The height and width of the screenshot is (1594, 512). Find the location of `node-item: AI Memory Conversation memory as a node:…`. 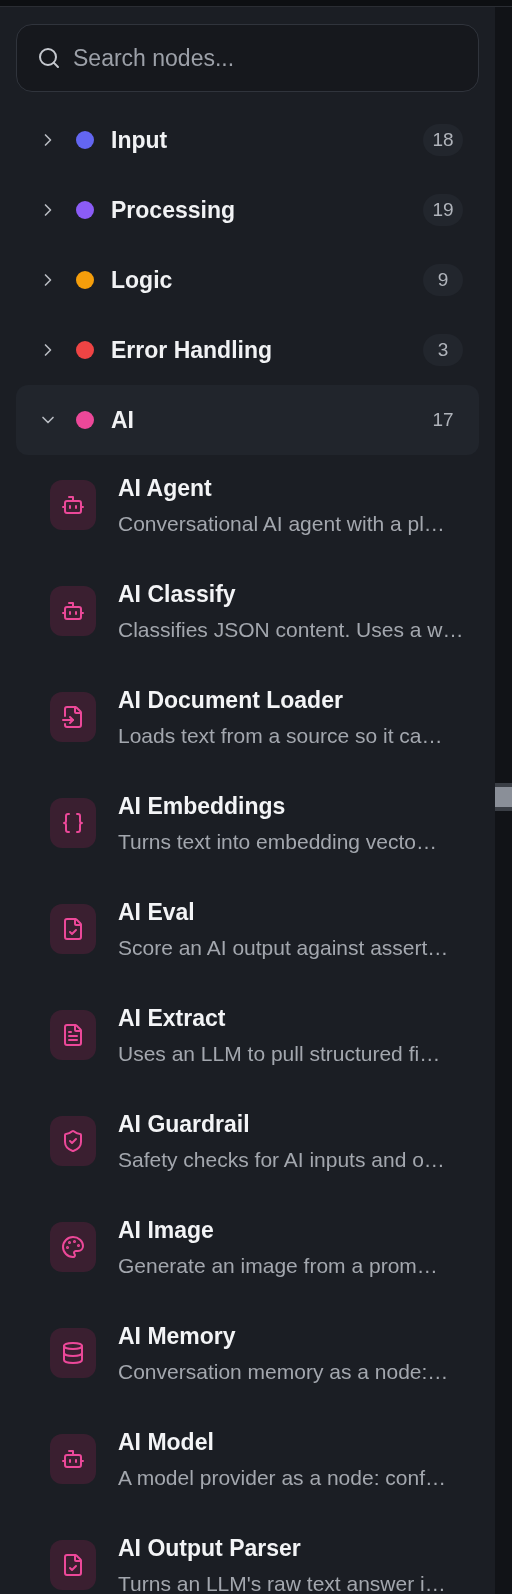

node-item: AI Memory Conversation memory as a node:… is located at coordinates (247, 1374).